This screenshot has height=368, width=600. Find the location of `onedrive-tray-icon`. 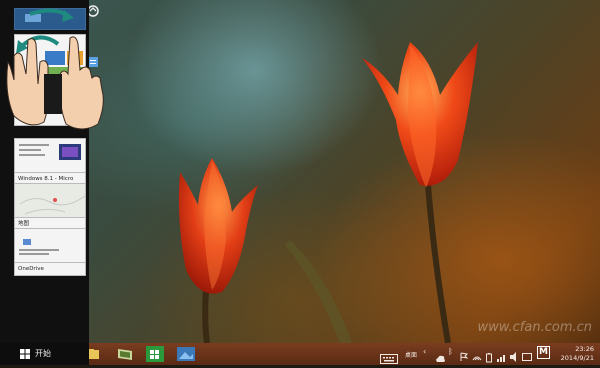

onedrive-tray-icon is located at coordinates (440, 357).